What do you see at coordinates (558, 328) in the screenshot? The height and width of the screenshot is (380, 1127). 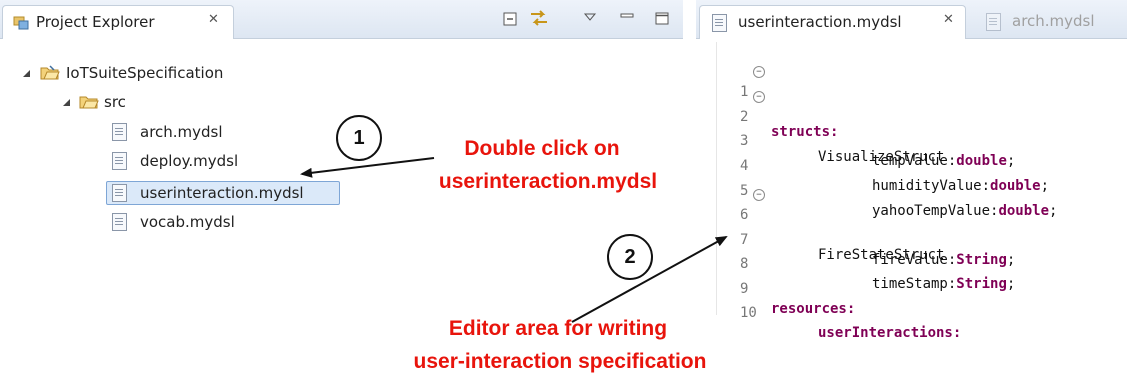 I see `annotation-text: Editor area for writing` at bounding box center [558, 328].